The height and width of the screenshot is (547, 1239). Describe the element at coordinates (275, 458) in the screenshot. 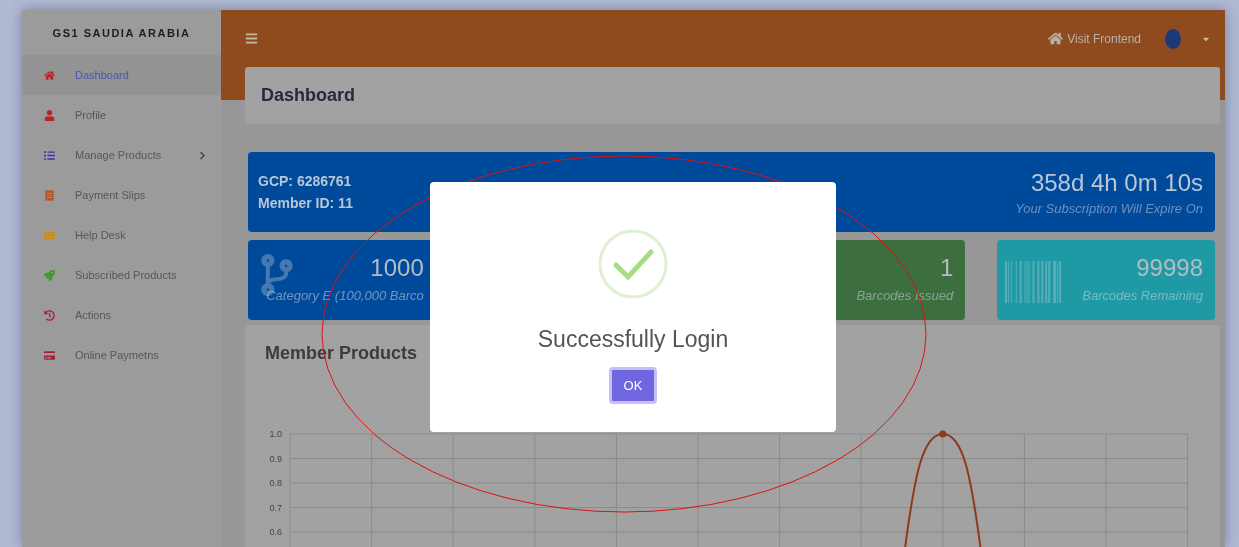

I see `axis-tick-label: 0.9` at that location.